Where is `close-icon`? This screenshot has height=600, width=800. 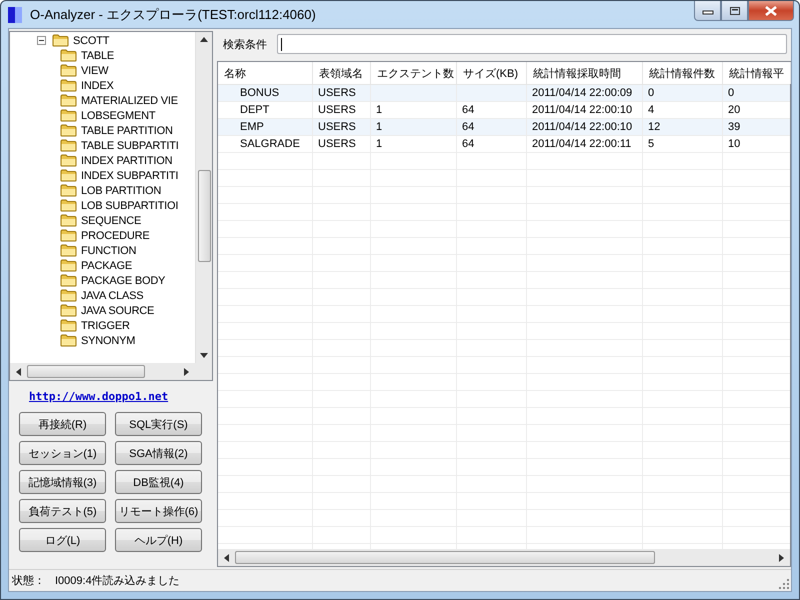
close-icon is located at coordinates (771, 11).